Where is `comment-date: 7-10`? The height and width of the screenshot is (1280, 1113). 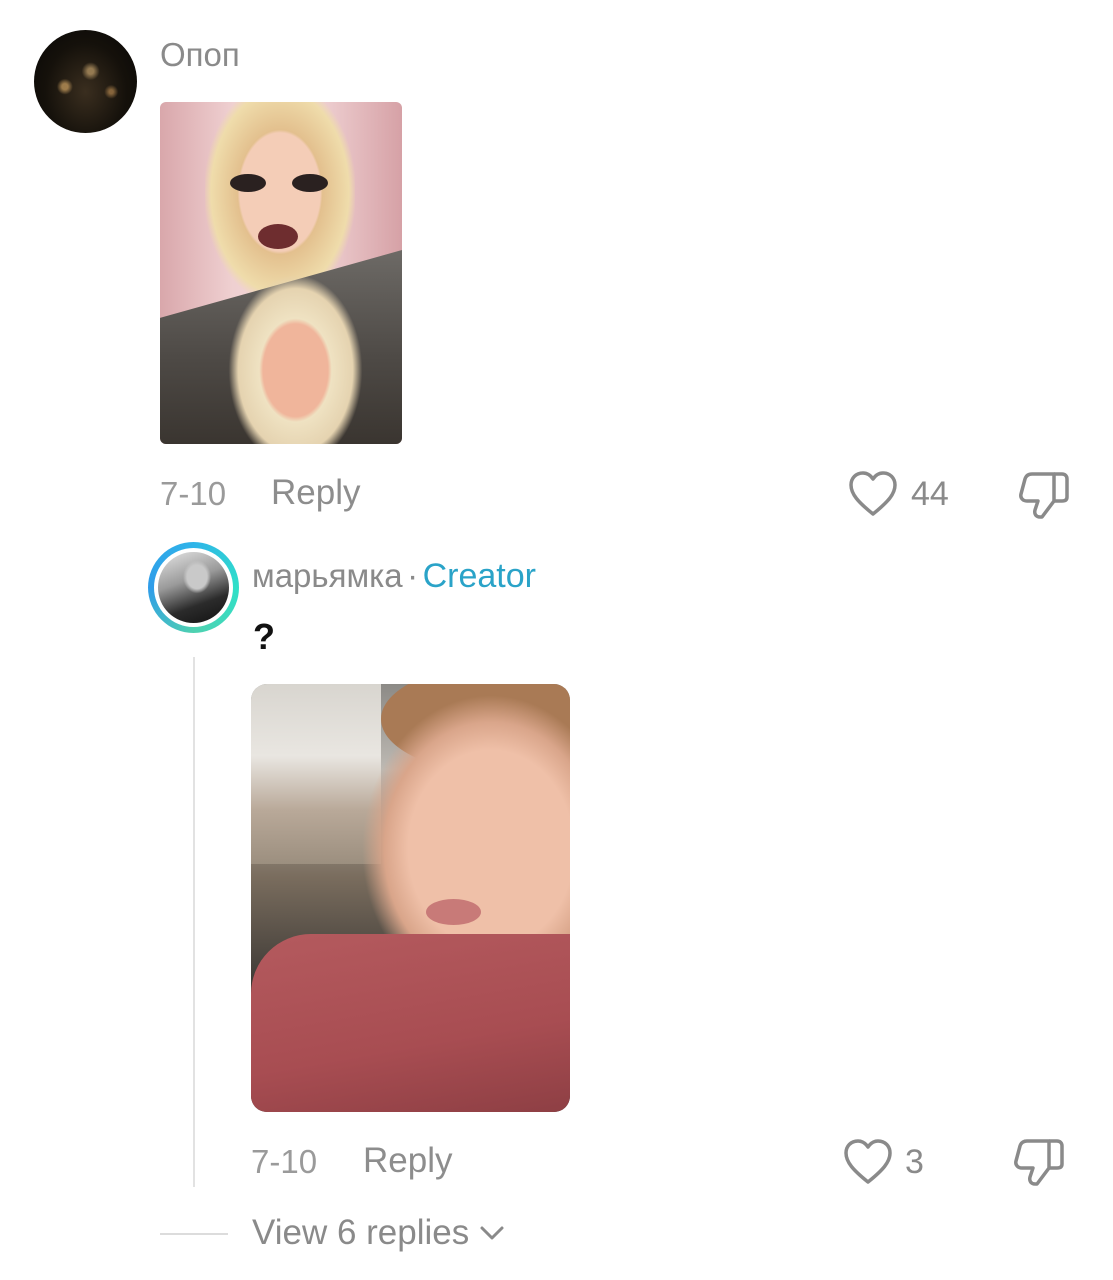
comment-date: 7-10 is located at coordinates (193, 493).